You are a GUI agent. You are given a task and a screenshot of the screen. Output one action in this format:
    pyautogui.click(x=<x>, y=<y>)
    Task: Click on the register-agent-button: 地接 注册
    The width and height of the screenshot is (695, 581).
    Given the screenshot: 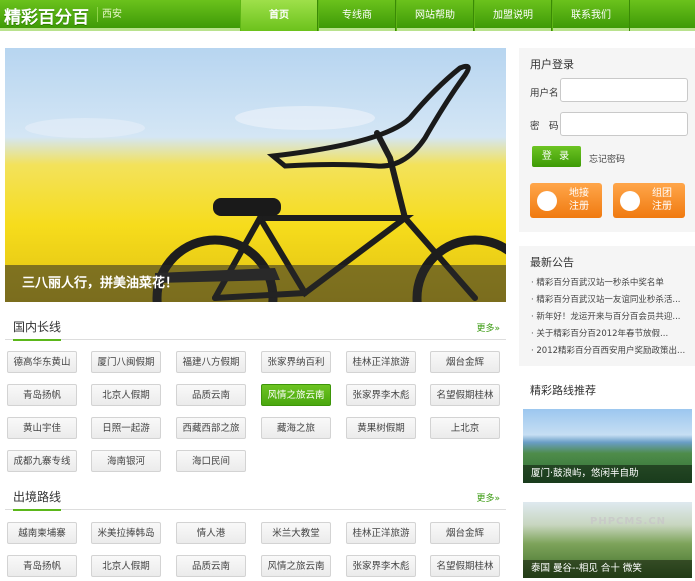 What is the action you would take?
    pyautogui.click(x=566, y=200)
    